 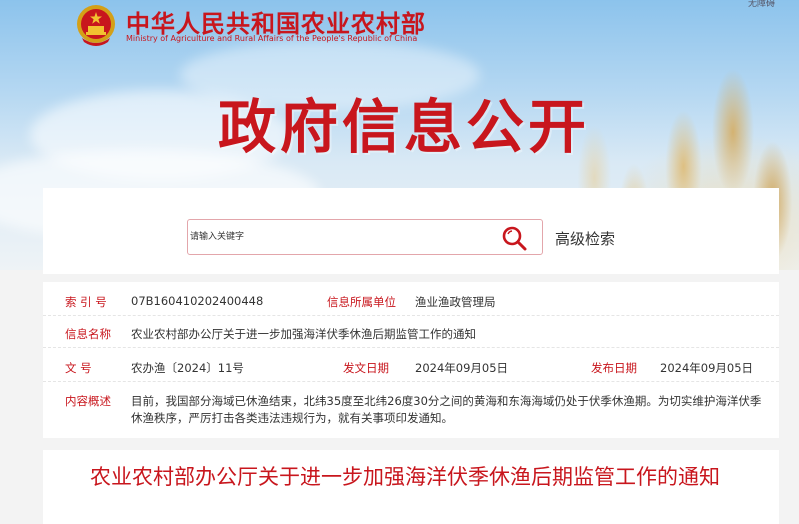 What do you see at coordinates (361, 302) in the screenshot?
I see `unit-label: 信息所属单位` at bounding box center [361, 302].